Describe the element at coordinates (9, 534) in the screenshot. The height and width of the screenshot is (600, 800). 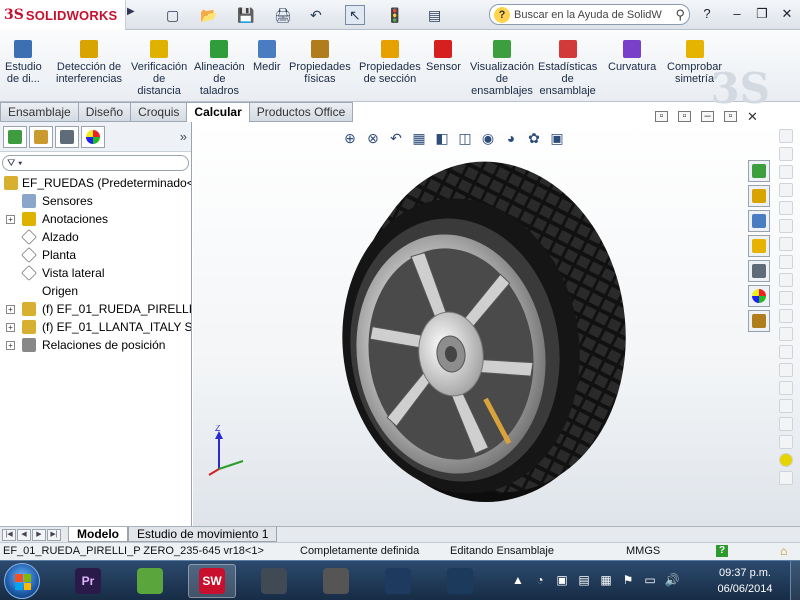
I see `first-tab-icon: |◀` at that location.